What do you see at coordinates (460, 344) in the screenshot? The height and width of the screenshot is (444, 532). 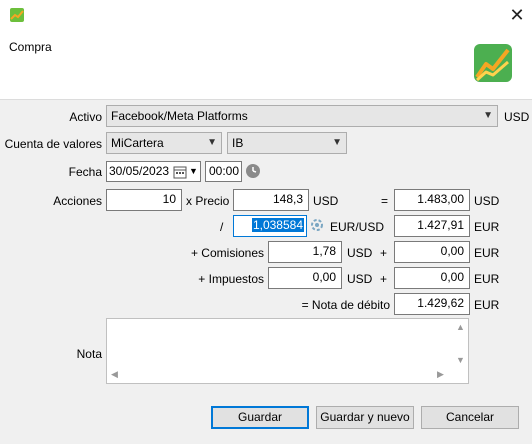 I see `vertical-scrollbar: ▲ ▼` at bounding box center [460, 344].